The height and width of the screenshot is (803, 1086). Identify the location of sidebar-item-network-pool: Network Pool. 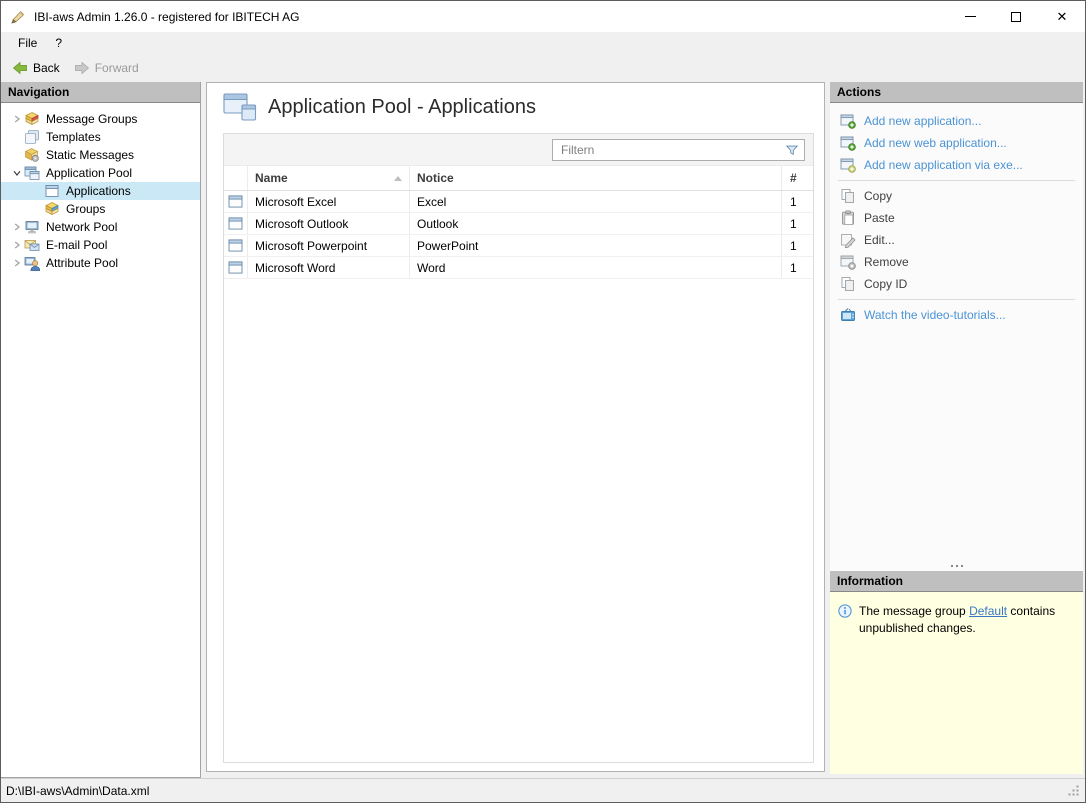
(100, 227).